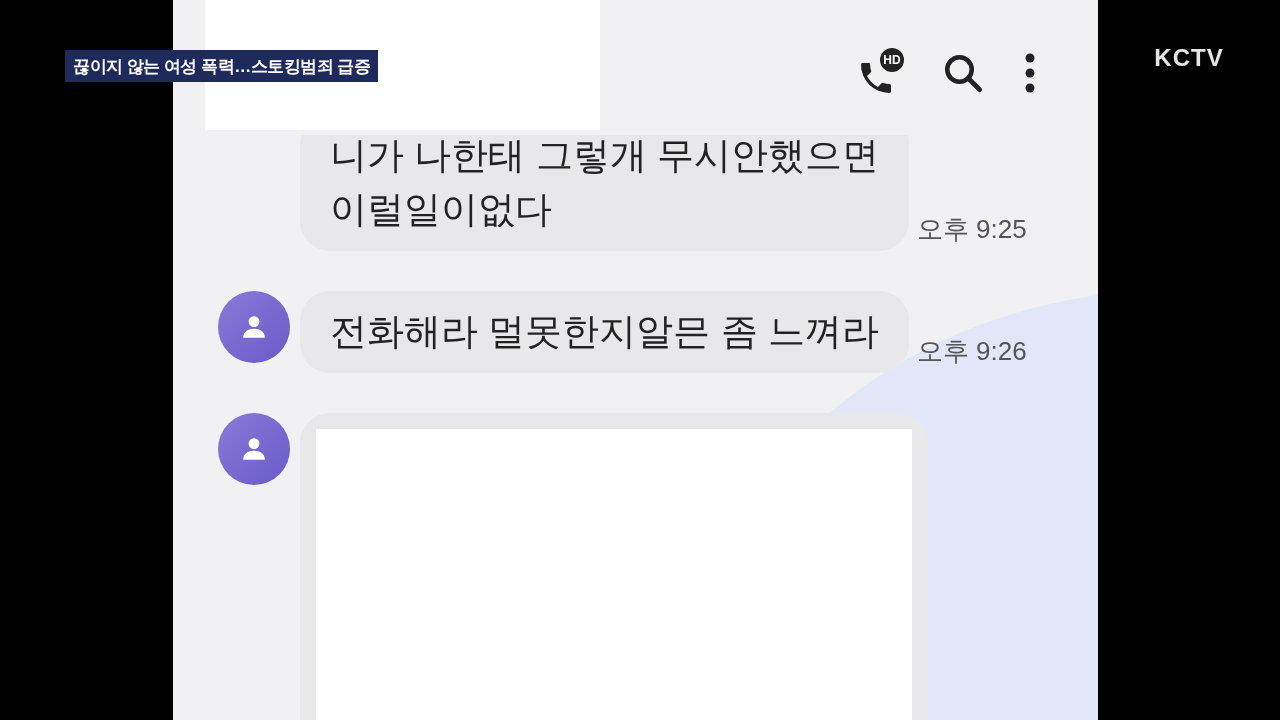 This screenshot has width=1280, height=720. I want to click on message-bubble: 전화해라 멀못한지알믄 좀 느껴라, so click(604, 332).